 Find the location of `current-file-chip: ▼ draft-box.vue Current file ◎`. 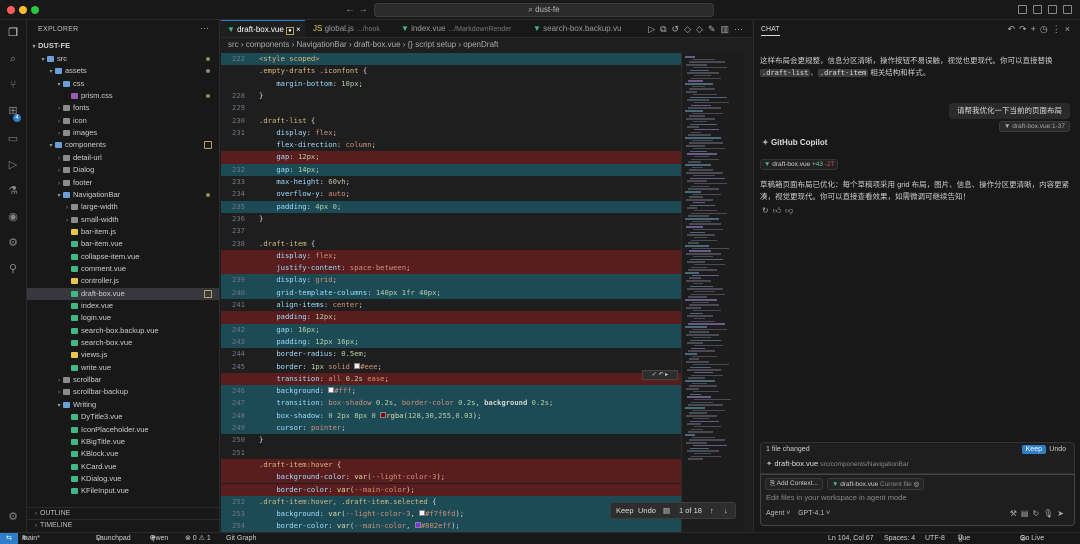

current-file-chip: ▼ draft-box.vue Current file ◎ is located at coordinates (876, 484).